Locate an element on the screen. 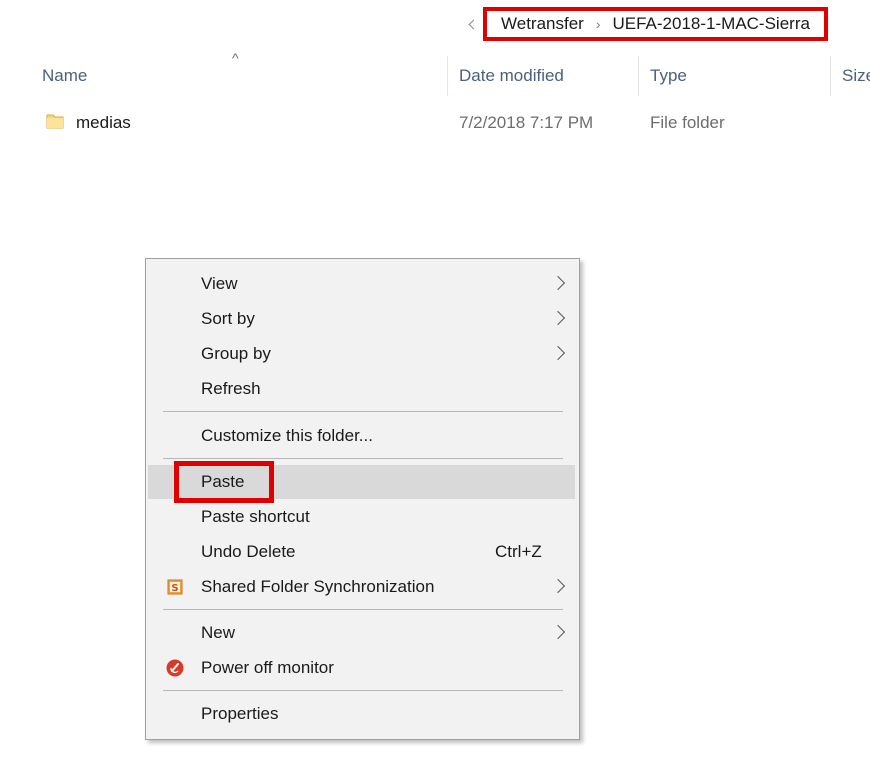 The image size is (870, 777). menu-item-label: View is located at coordinates (219, 283).